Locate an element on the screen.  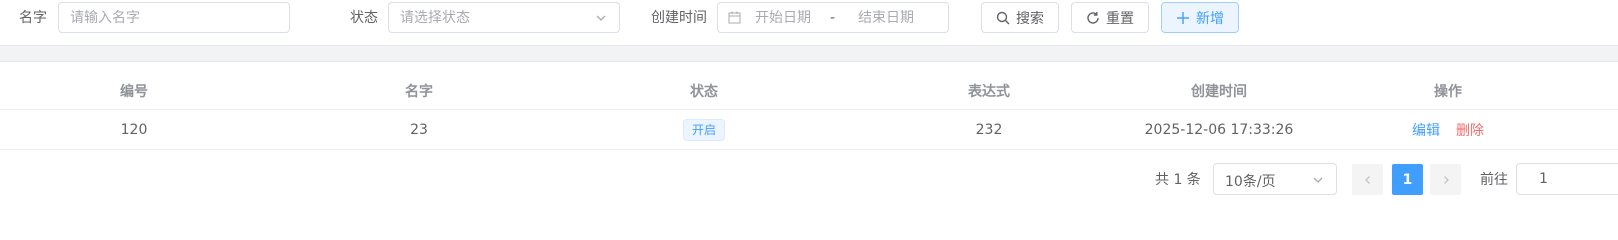
header-actions: 操作 is located at coordinates (1448, 91).